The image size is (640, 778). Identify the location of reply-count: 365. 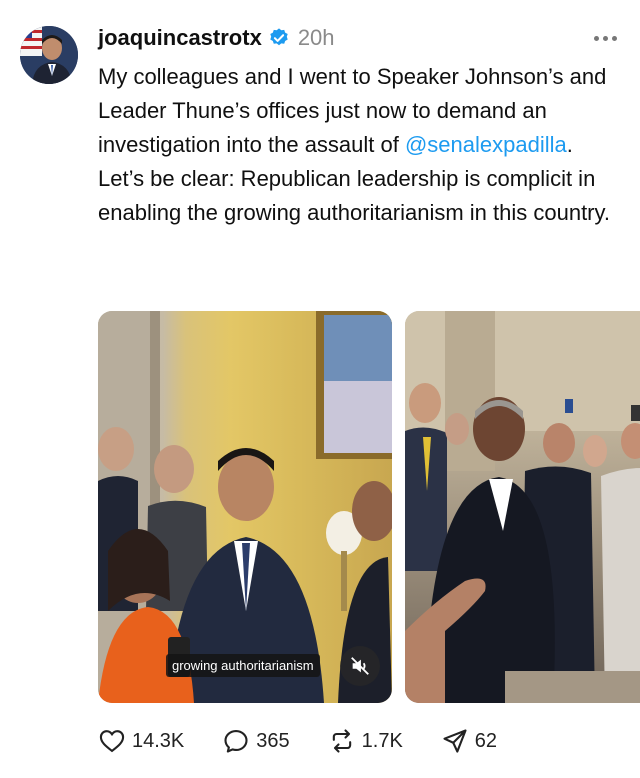
(273, 740).